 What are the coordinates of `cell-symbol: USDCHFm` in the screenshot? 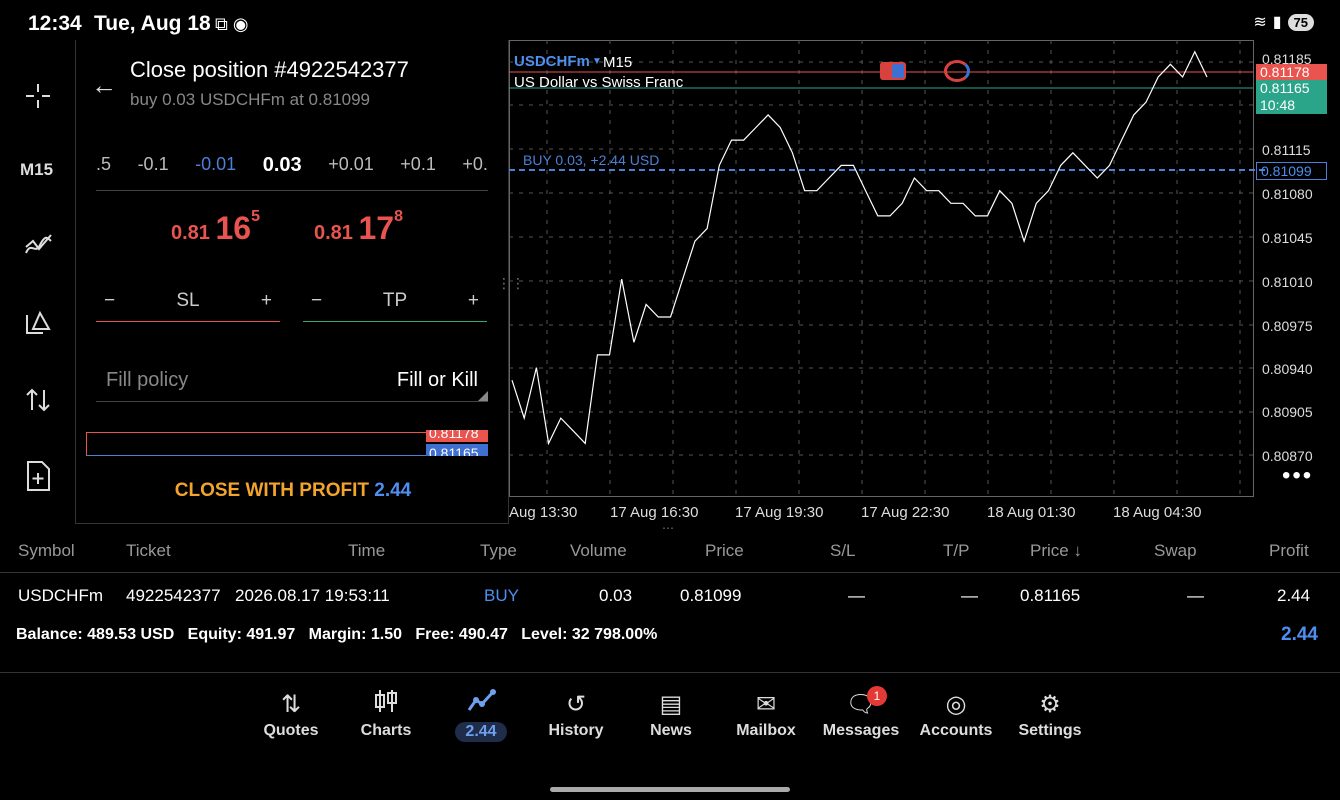 It's located at (60, 595).